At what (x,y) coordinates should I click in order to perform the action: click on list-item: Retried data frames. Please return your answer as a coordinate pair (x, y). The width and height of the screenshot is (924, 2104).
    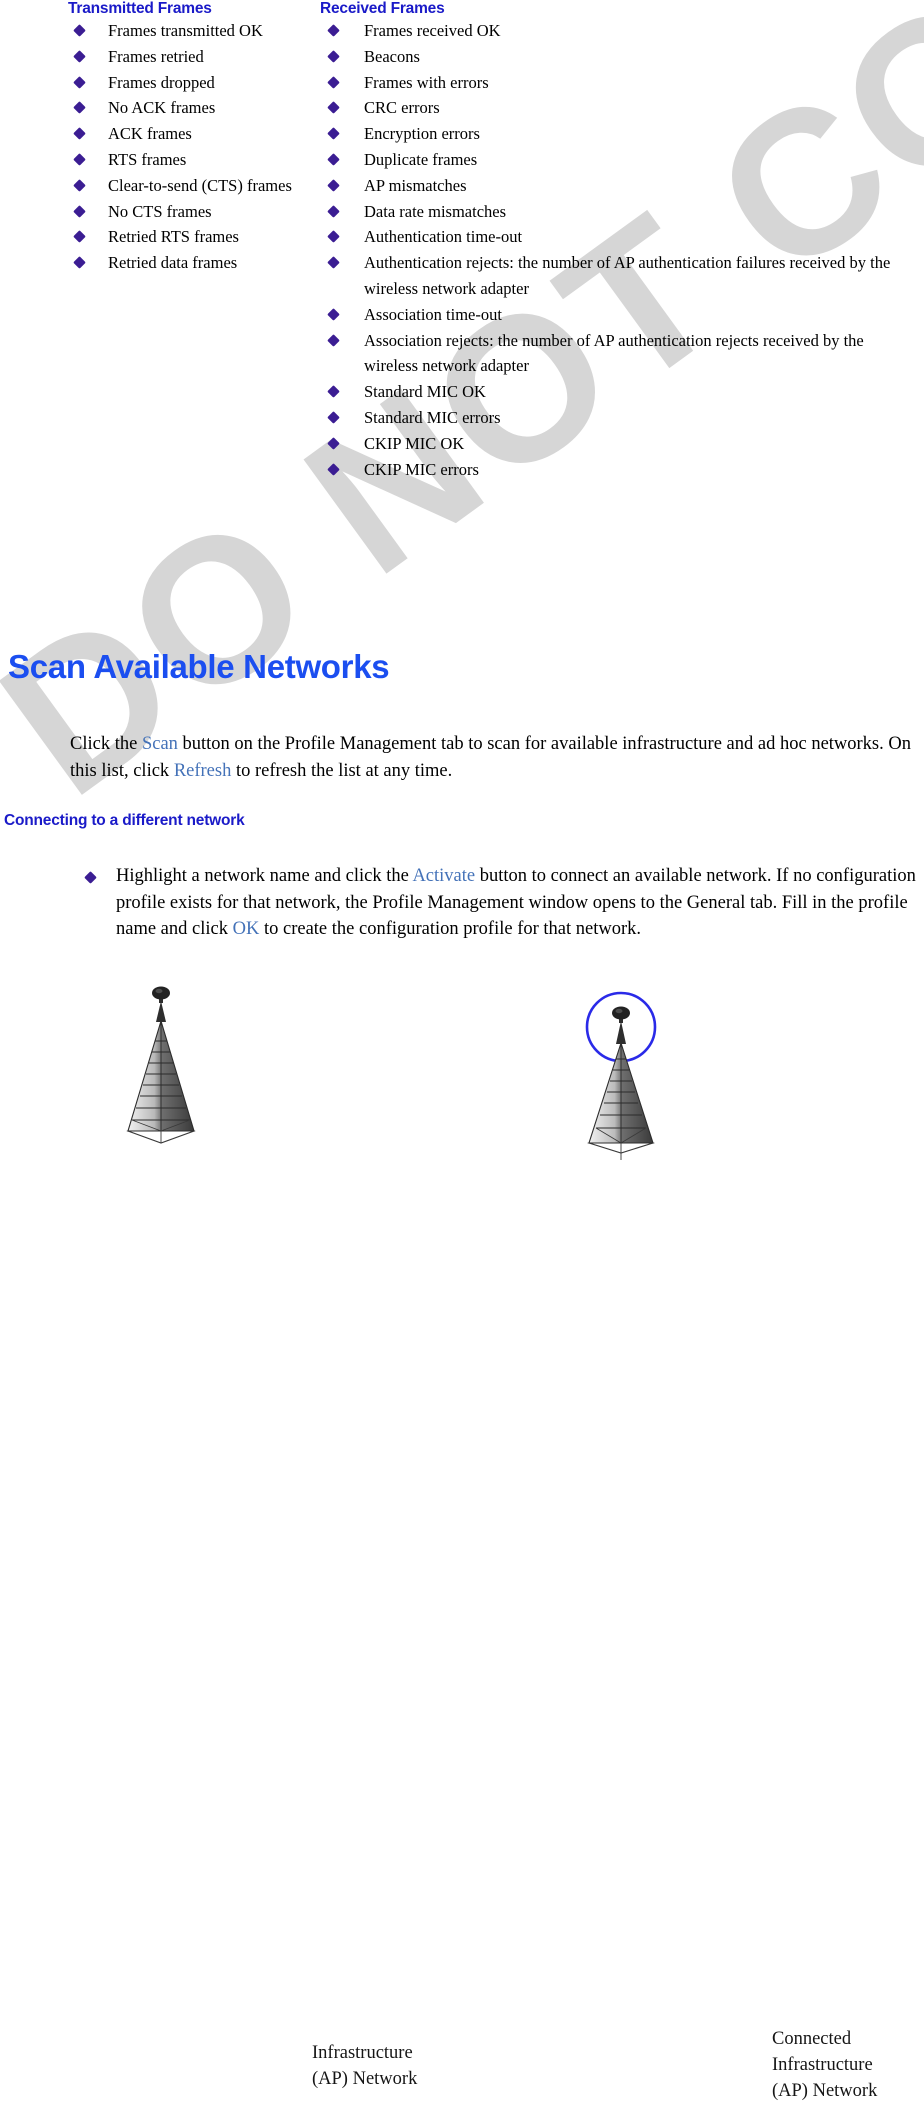
    Looking at the image, I should click on (189, 263).